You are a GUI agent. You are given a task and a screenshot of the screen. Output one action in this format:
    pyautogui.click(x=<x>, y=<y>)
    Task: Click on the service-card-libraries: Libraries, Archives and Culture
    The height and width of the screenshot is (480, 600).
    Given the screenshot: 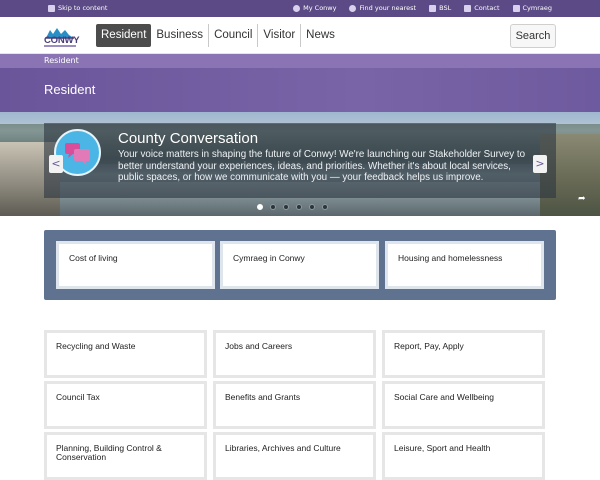 What is the action you would take?
    pyautogui.click(x=294, y=456)
    